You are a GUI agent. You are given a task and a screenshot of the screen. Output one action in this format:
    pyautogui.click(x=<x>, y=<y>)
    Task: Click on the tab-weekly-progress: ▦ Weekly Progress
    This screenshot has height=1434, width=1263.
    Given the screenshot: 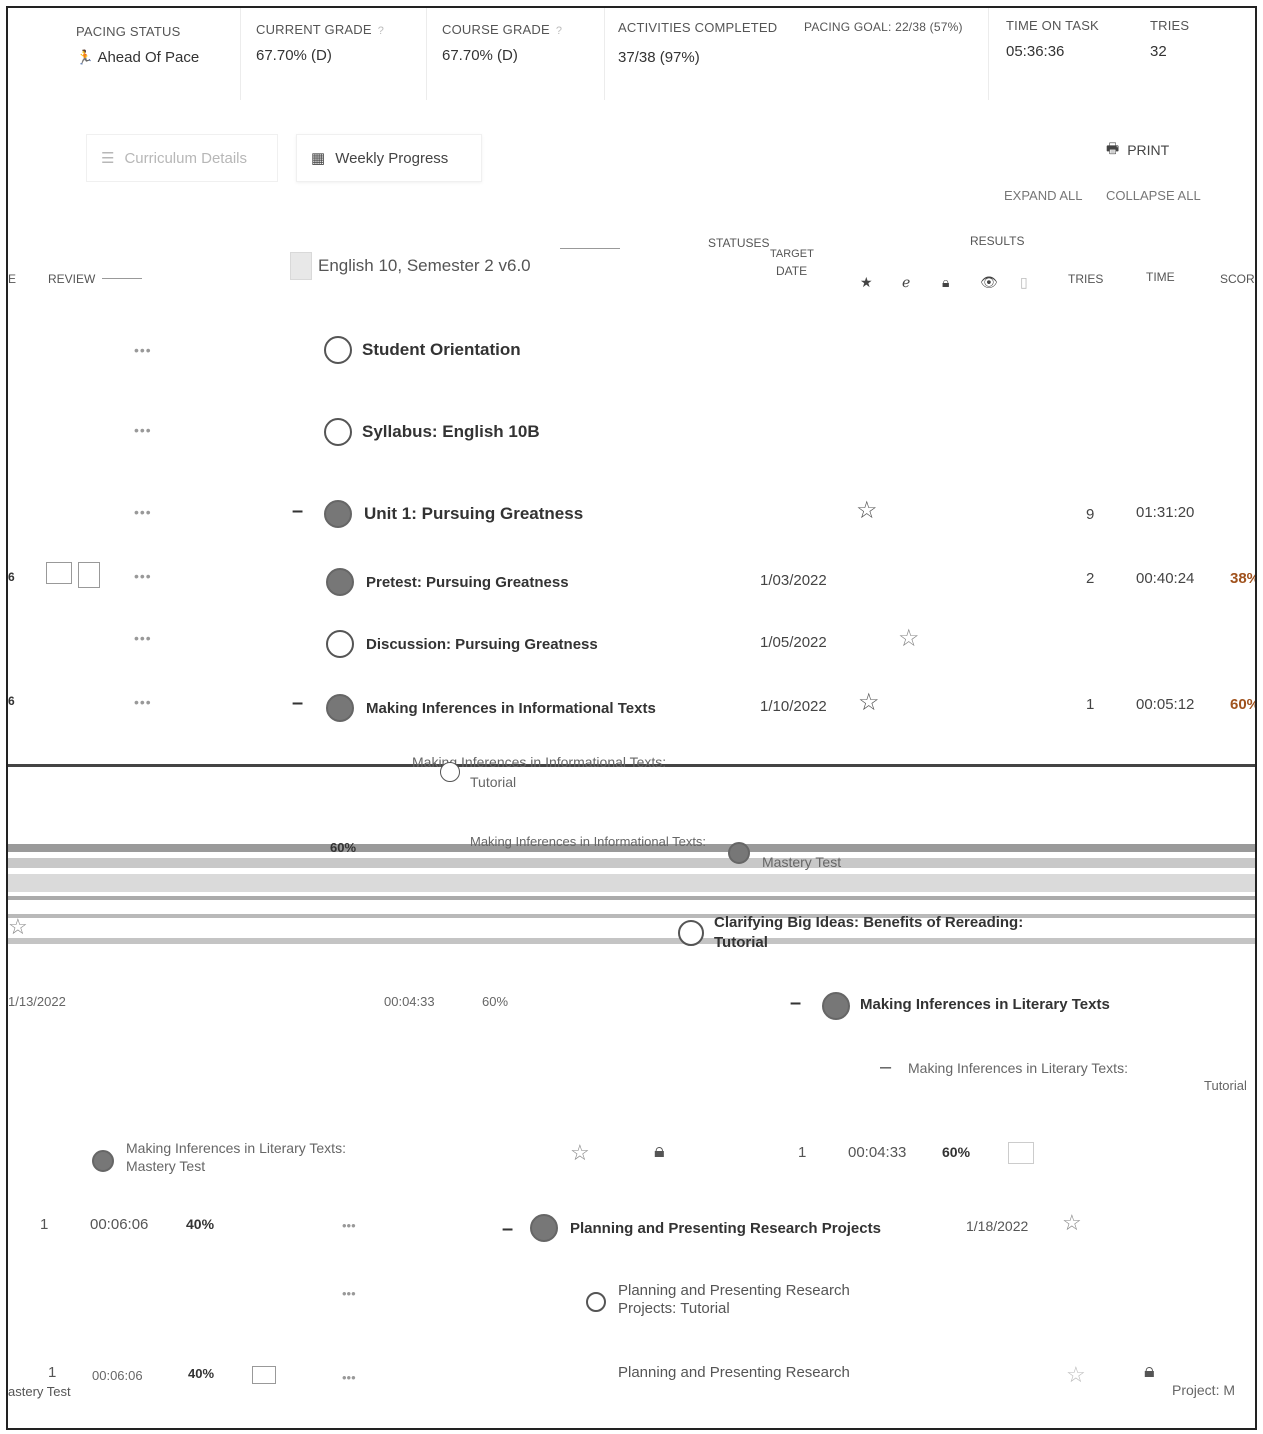 What is the action you would take?
    pyautogui.click(x=389, y=158)
    